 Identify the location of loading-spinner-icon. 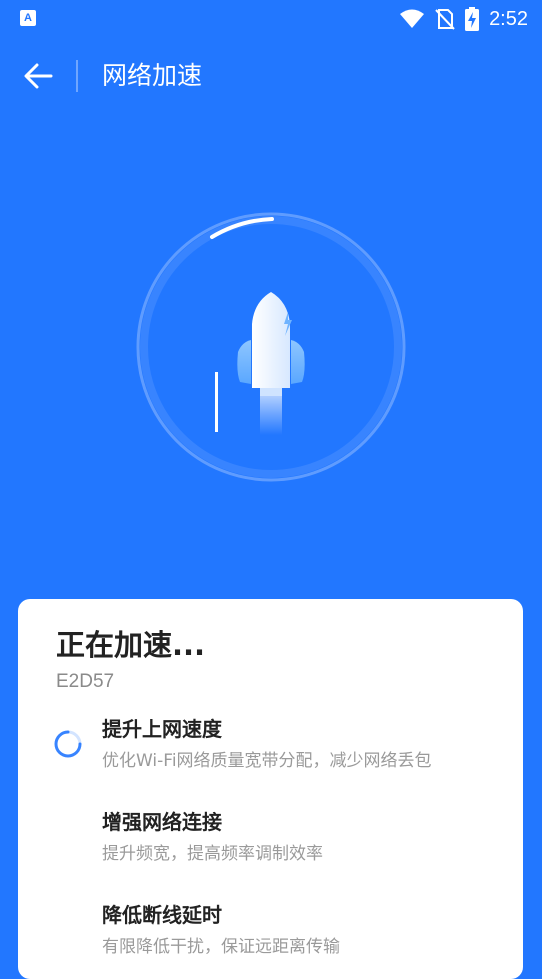
(68, 744).